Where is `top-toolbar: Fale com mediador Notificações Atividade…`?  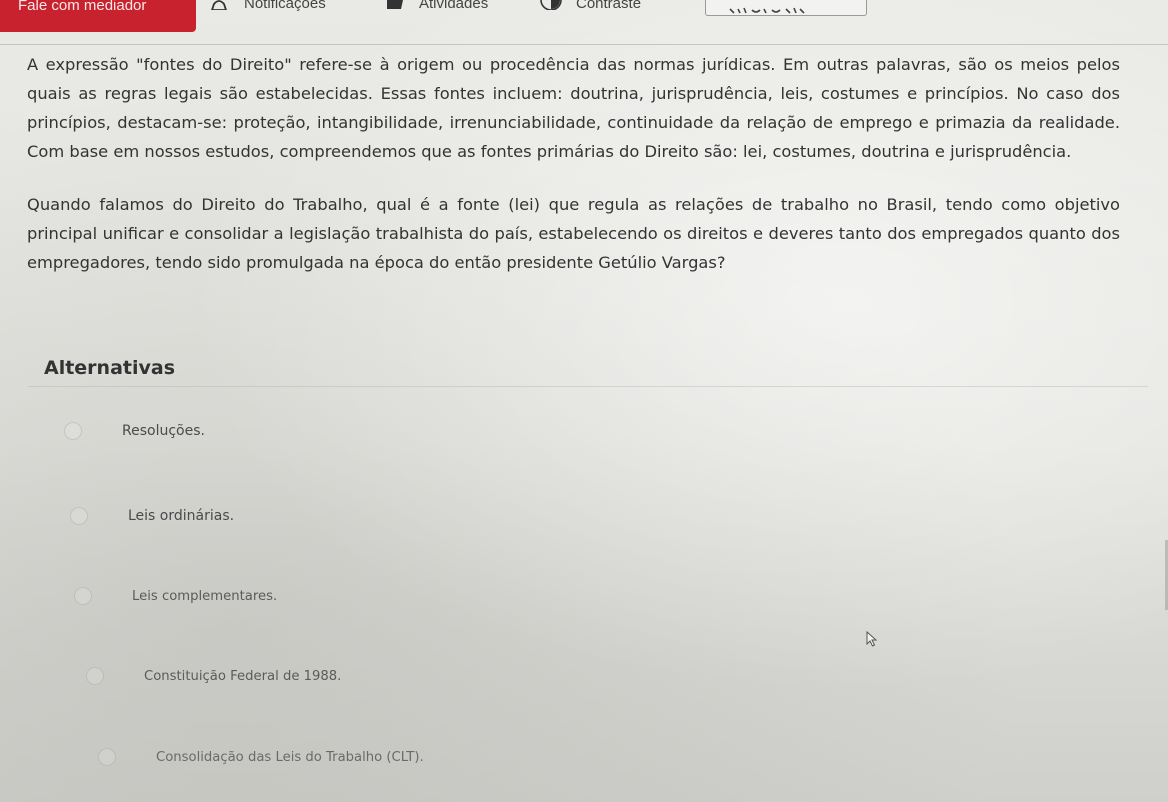 top-toolbar: Fale com mediador Notificações Atividade… is located at coordinates (584, 16).